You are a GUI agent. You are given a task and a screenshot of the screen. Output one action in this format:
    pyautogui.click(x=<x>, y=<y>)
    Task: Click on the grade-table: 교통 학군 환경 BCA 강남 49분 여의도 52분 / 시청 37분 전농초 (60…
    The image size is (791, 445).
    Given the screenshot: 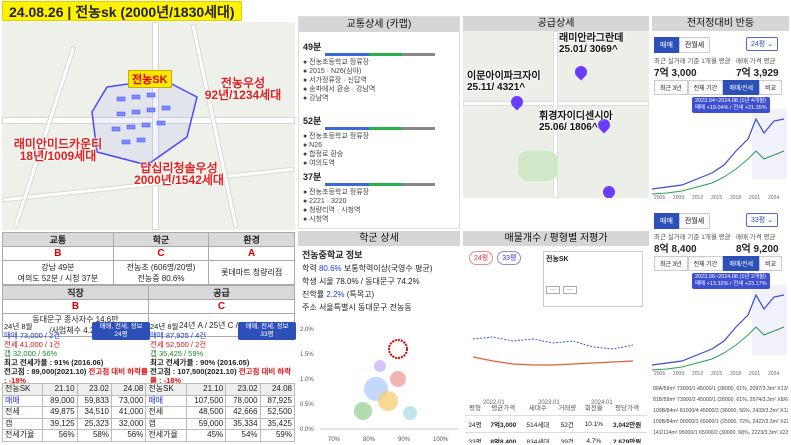 What is the action you would take?
    pyautogui.click(x=148, y=284)
    